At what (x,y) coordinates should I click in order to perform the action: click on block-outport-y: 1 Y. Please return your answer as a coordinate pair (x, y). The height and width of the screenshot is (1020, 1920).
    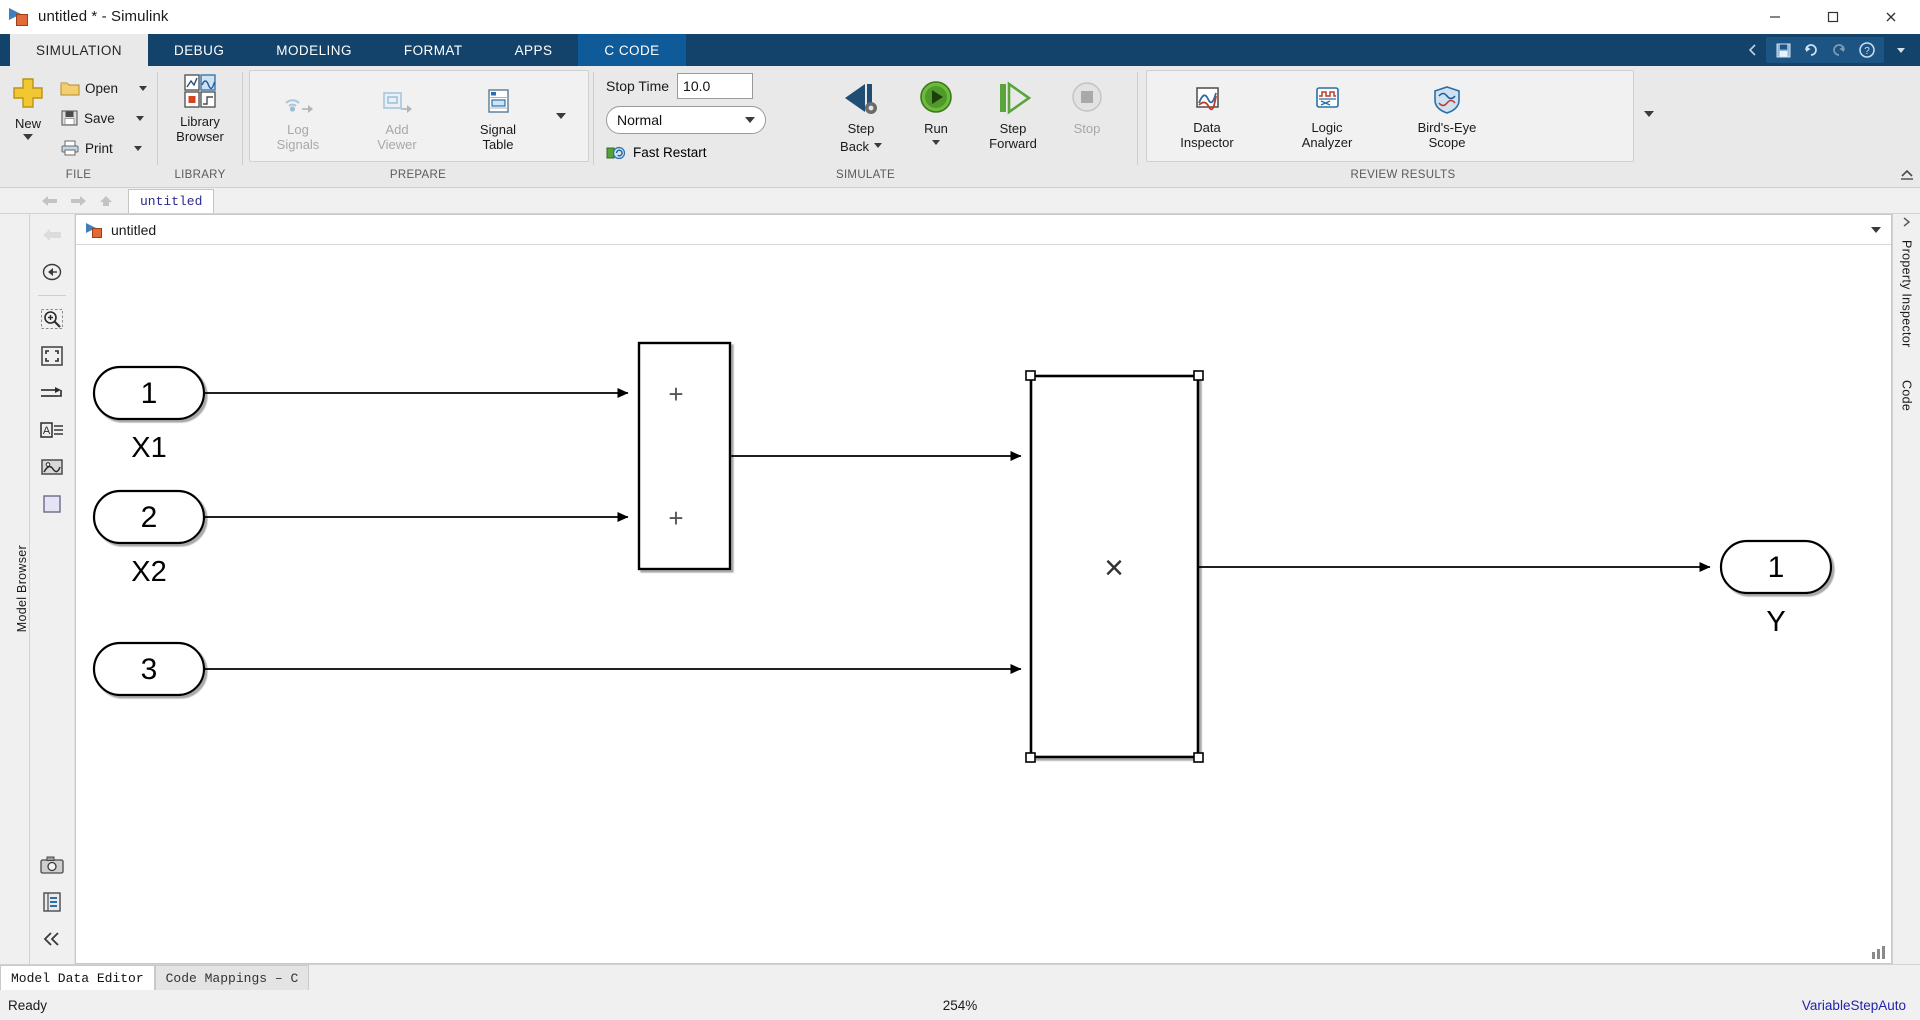
    Looking at the image, I should click on (1776, 588).